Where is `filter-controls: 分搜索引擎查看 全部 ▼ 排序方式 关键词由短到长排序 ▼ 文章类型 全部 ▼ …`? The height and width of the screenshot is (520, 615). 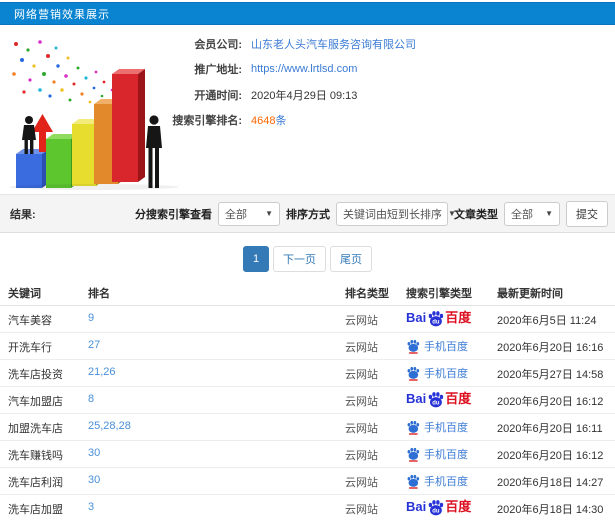 filter-controls: 分搜索引擎查看 全部 ▼ 排序方式 关键词由短到长排序 ▼ 文章类型 全部 ▼ … is located at coordinates (371, 213).